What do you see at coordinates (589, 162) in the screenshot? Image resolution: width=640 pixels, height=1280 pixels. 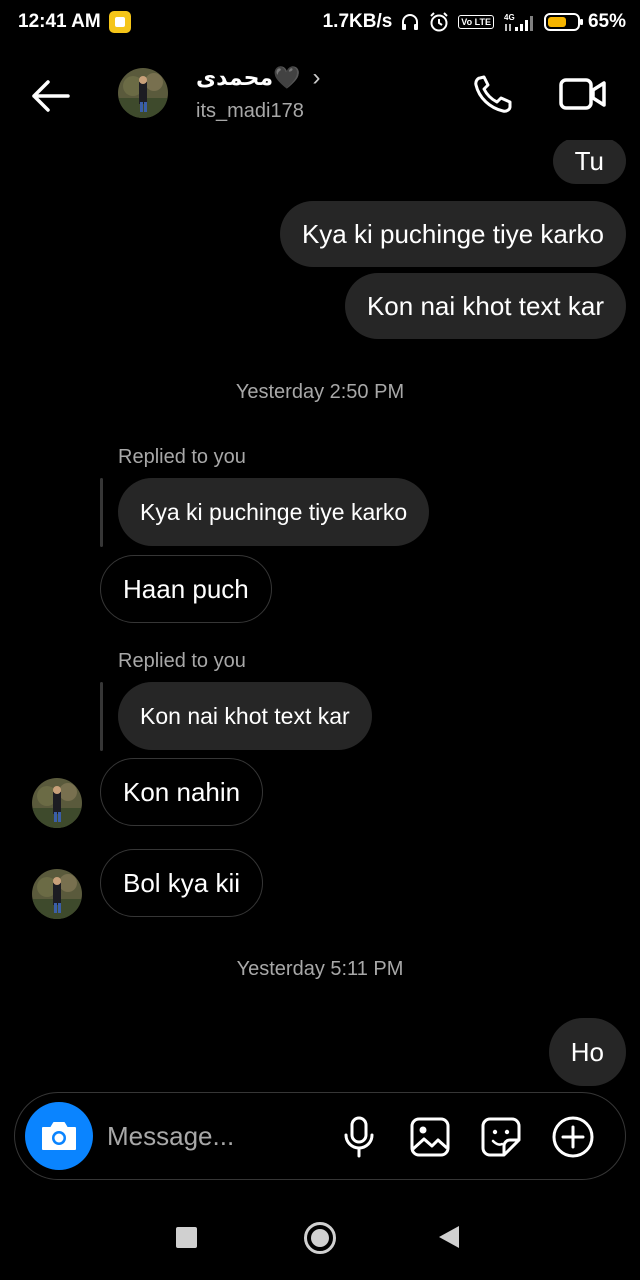 I see `sent-message: Tu` at bounding box center [589, 162].